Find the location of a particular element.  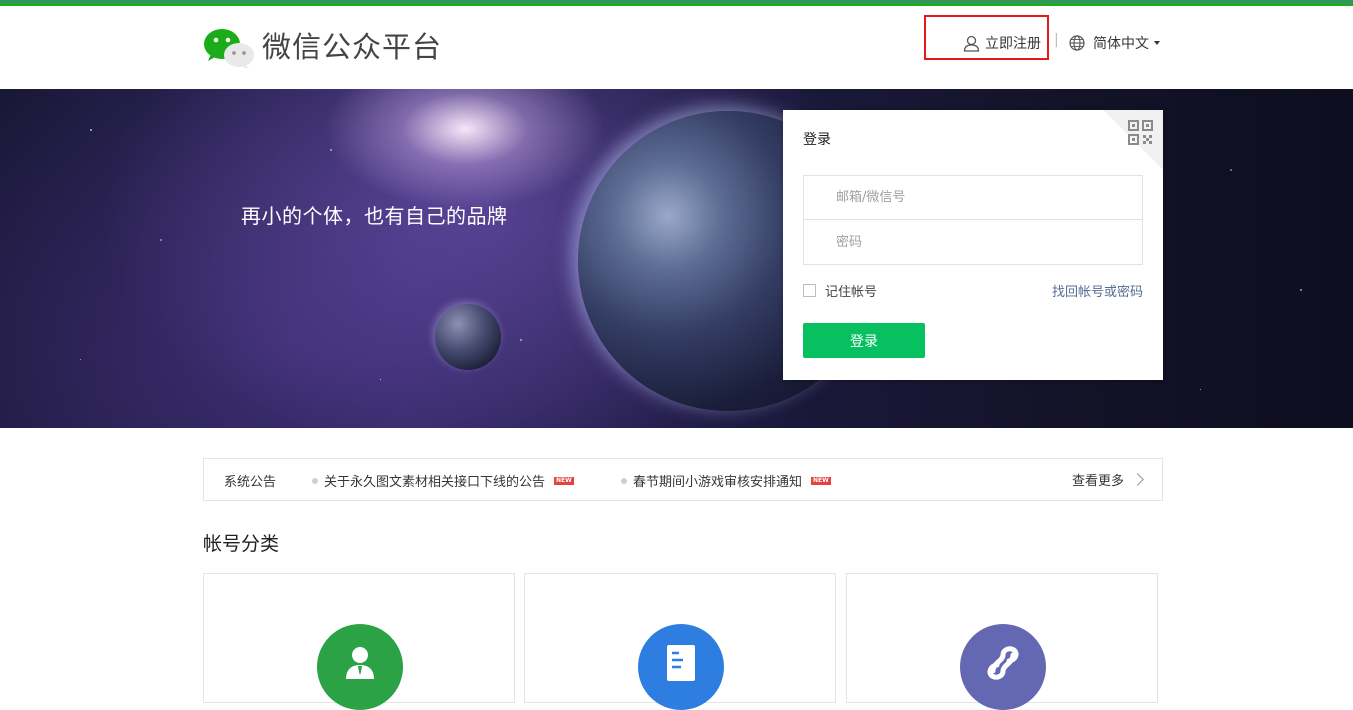

subscription-account-icon is located at coordinates (681, 667).